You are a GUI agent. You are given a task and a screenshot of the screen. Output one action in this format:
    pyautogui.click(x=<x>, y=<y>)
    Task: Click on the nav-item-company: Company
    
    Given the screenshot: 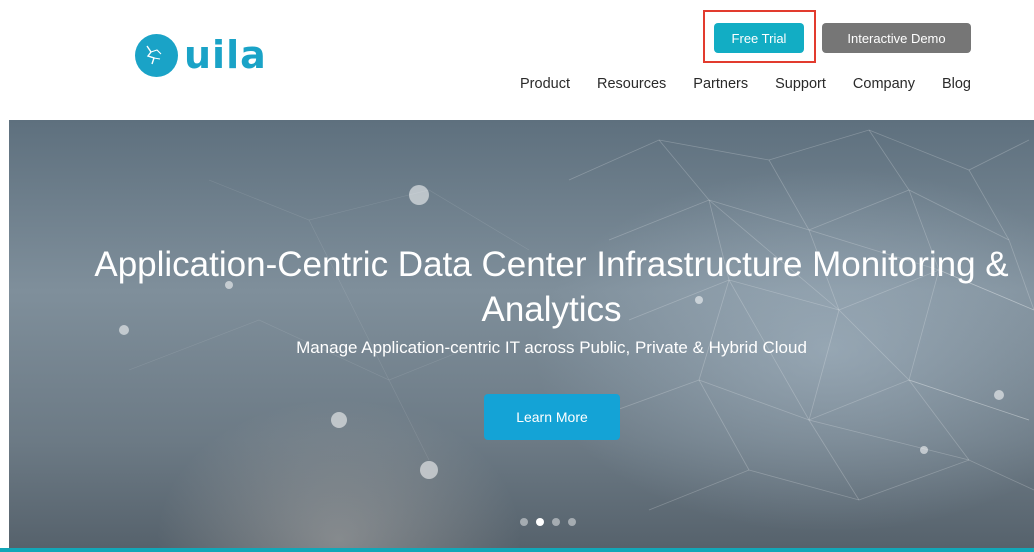 What is the action you would take?
    pyautogui.click(x=884, y=84)
    